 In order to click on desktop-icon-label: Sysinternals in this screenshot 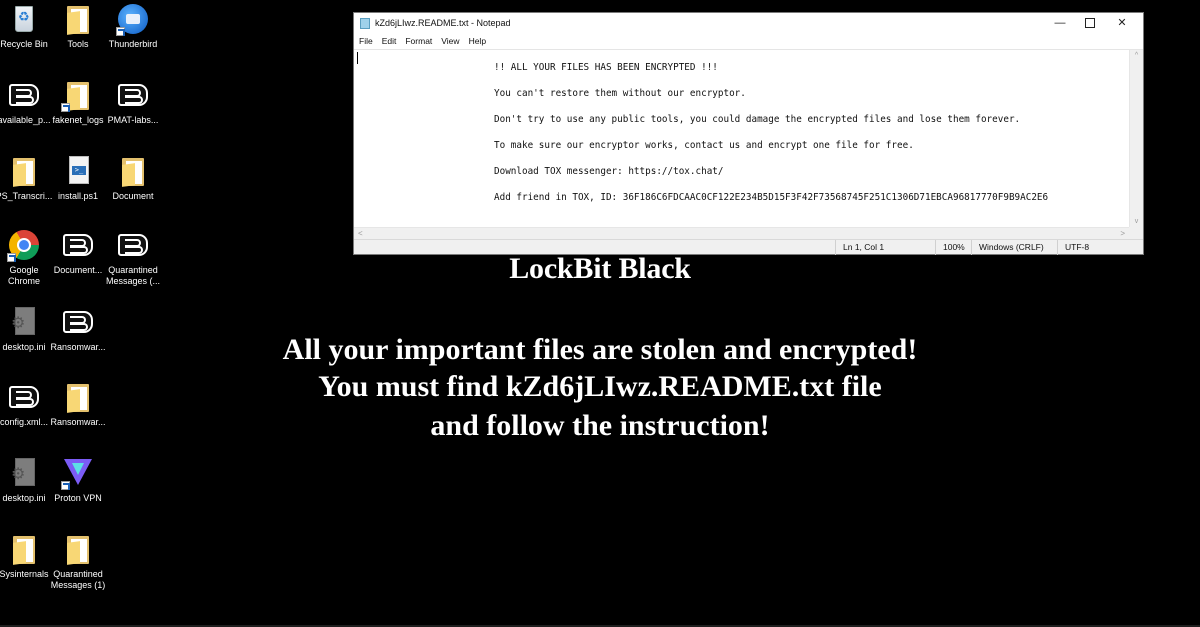, I will do `click(24, 574)`.